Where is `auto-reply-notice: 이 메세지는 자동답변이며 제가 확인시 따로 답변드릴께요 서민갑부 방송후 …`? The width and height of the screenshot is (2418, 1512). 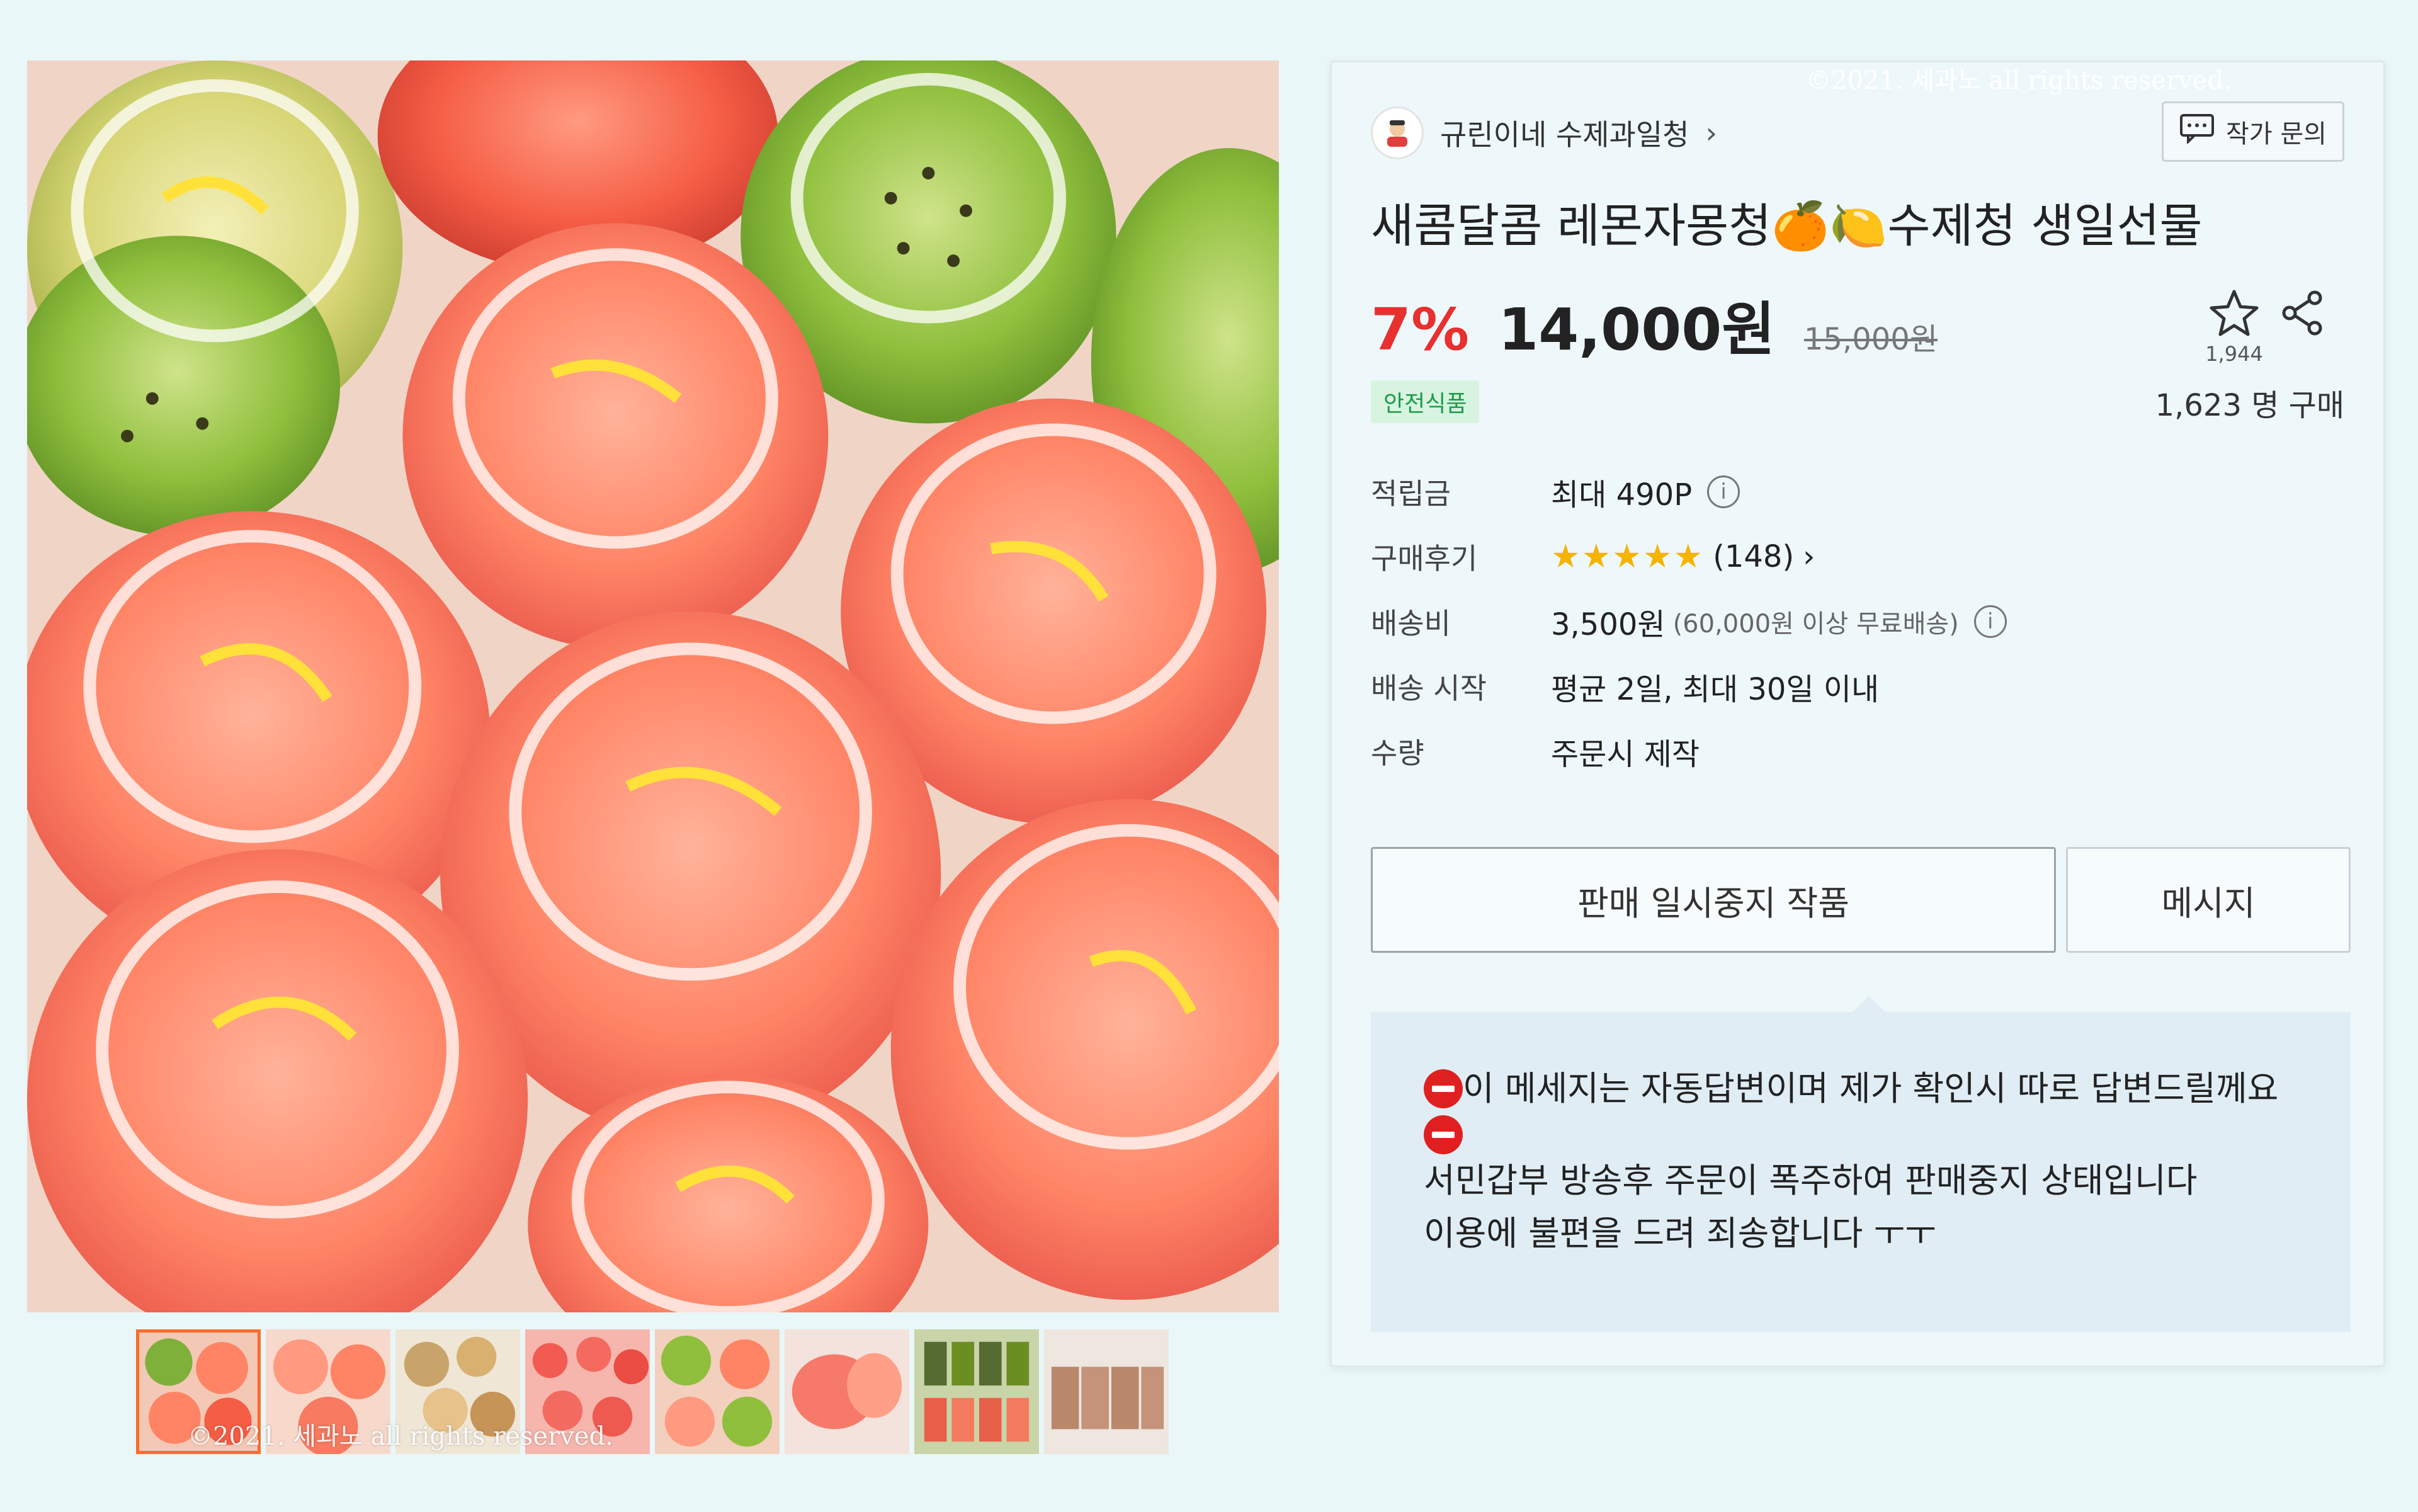
auto-reply-notice: 이 메세지는 자동답변이며 제가 확인시 따로 답변드릴께요 서민갑부 방송후 … is located at coordinates (1861, 1164).